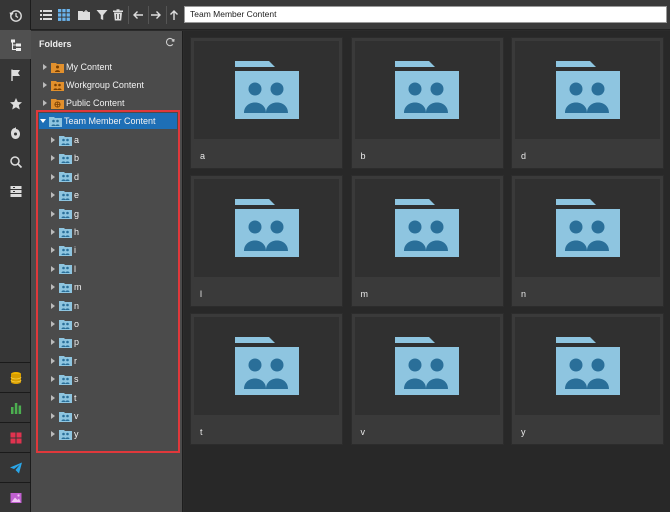 This screenshot has width=670, height=512. Describe the element at coordinates (15, 44) in the screenshot. I see `folder-tree-icon` at that location.